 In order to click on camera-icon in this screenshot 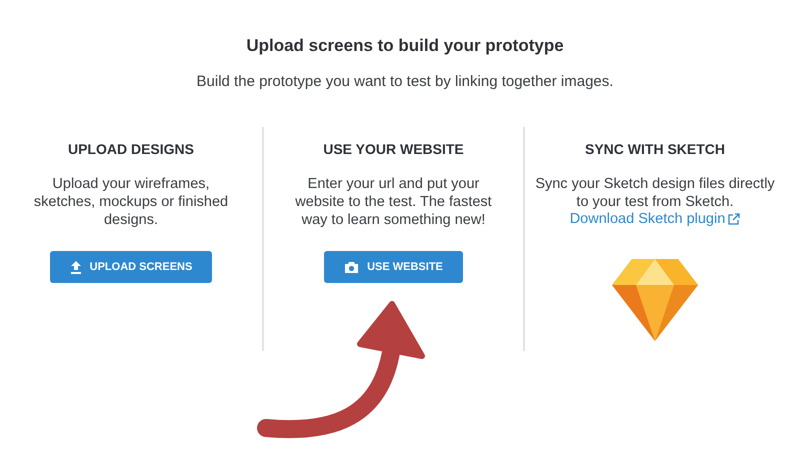, I will do `click(352, 267)`.